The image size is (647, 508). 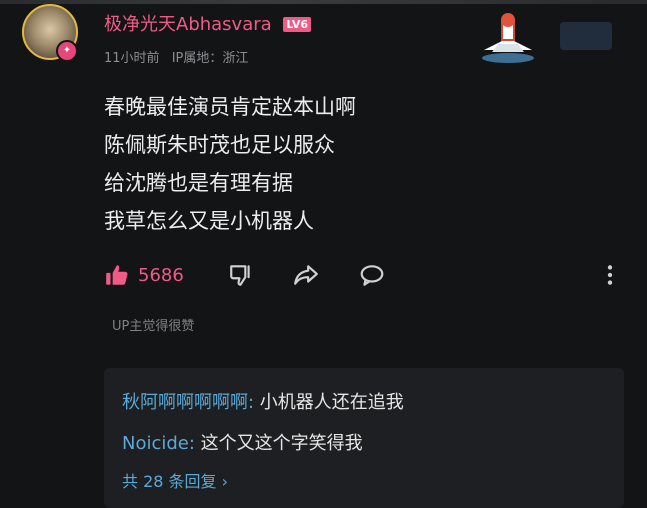 What do you see at coordinates (132, 58) in the screenshot?
I see `comment-time: 11小时前` at bounding box center [132, 58].